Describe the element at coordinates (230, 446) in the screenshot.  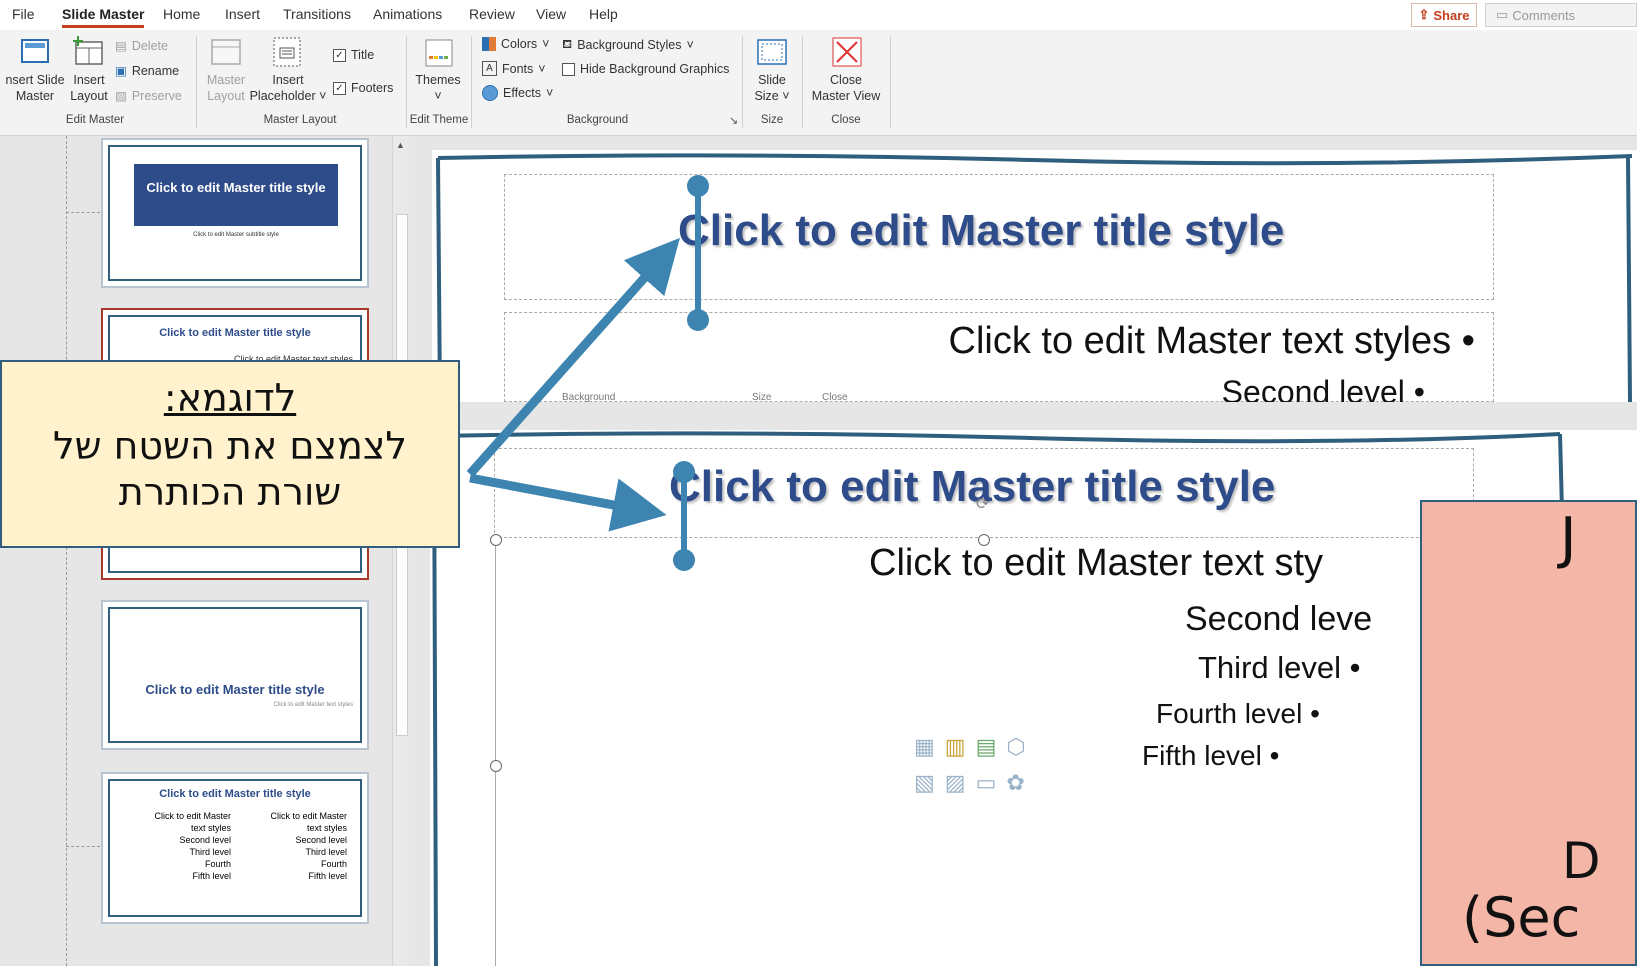
I see `callout-line-1: לצמצם את השטח של` at that location.